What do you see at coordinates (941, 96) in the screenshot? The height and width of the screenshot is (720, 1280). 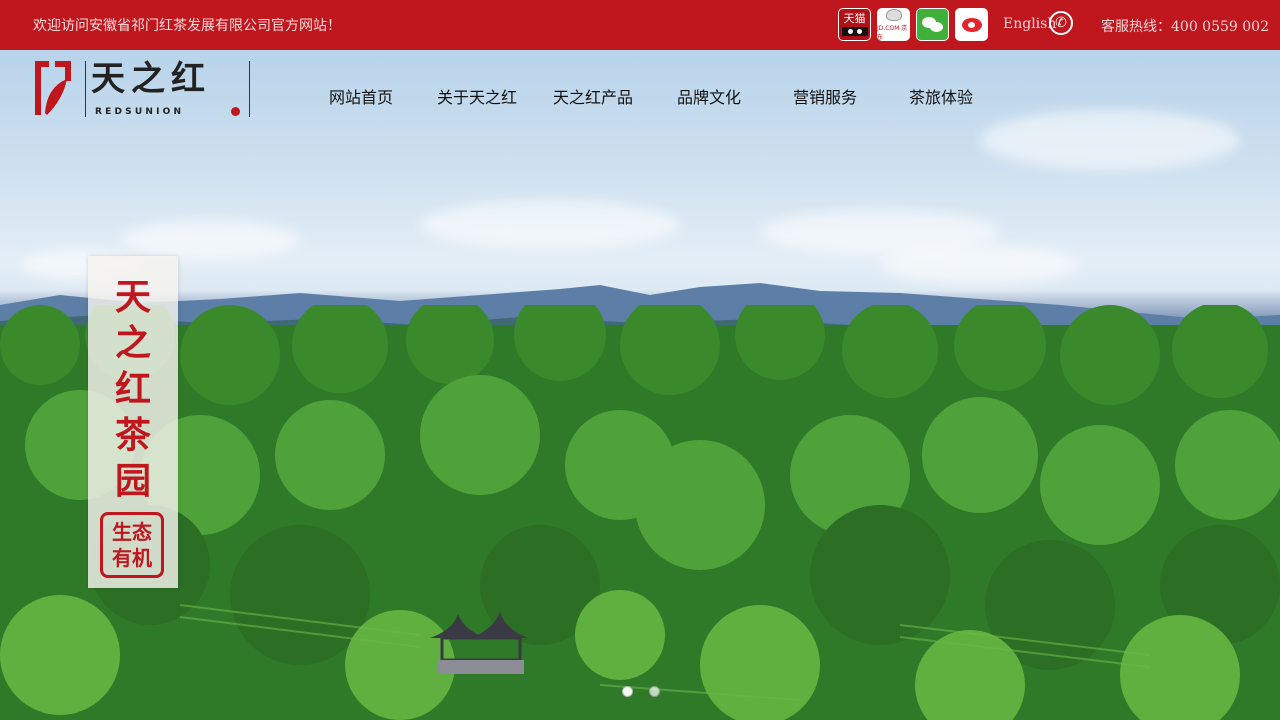 I see `nav-tea-tourism: 茶旅体验` at bounding box center [941, 96].